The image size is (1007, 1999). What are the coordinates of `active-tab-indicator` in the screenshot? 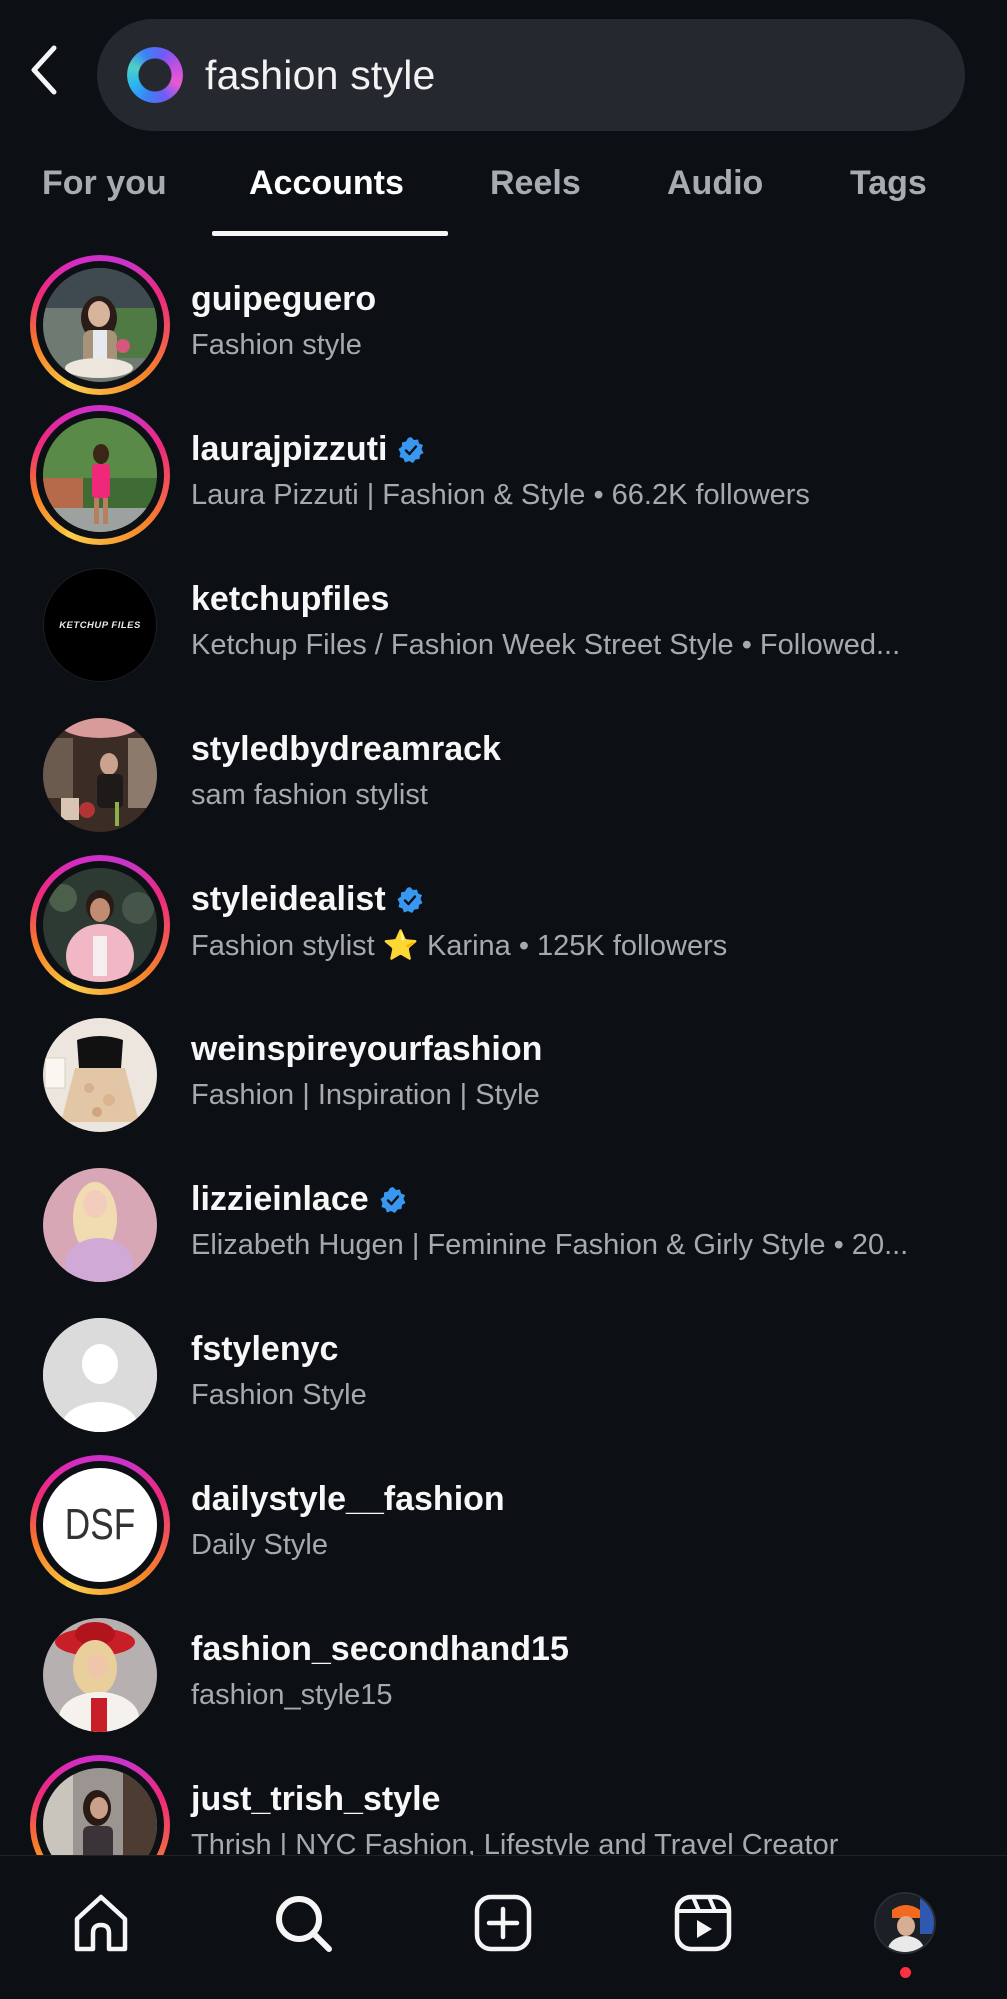 It's located at (330, 233).